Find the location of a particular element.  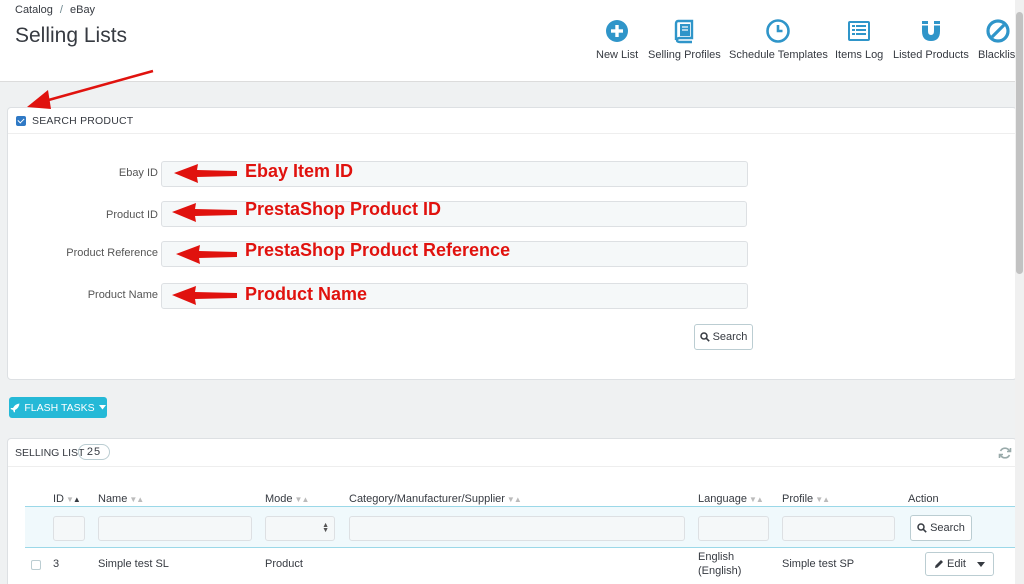

edit-label-group: Edit is located at coordinates (950, 564).